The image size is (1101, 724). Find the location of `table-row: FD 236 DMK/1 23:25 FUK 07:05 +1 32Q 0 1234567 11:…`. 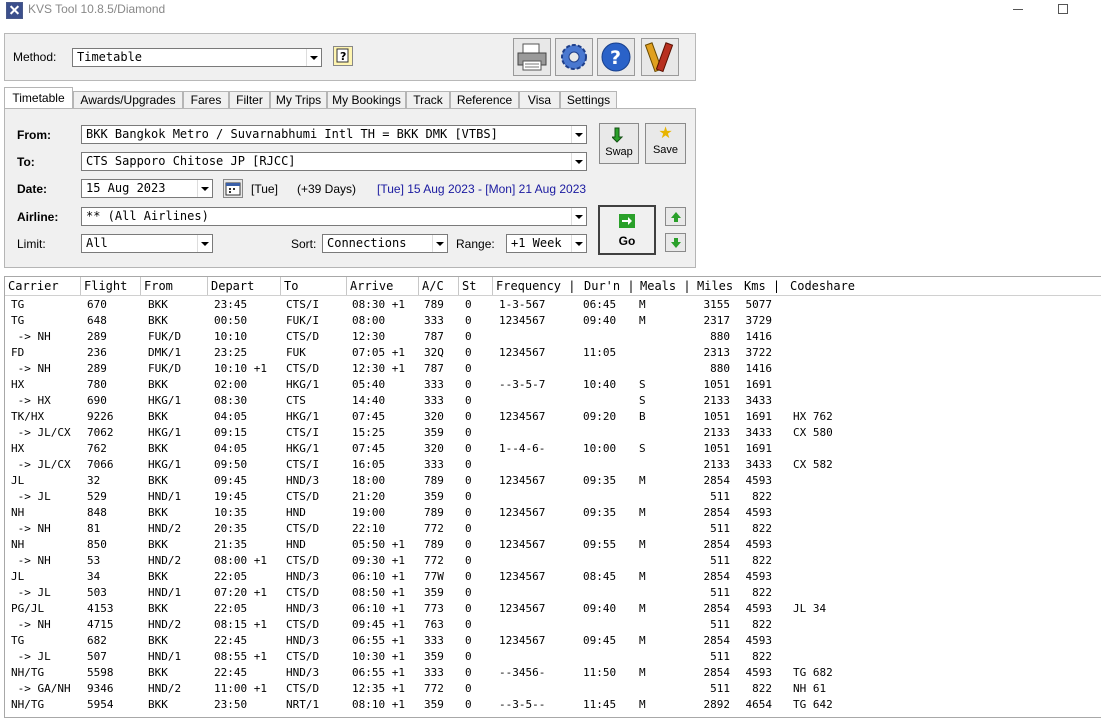

table-row: FD 236 DMK/1 23:25 FUK 07:05 +1 32Q 0 1234567 11:… is located at coordinates (553, 353).